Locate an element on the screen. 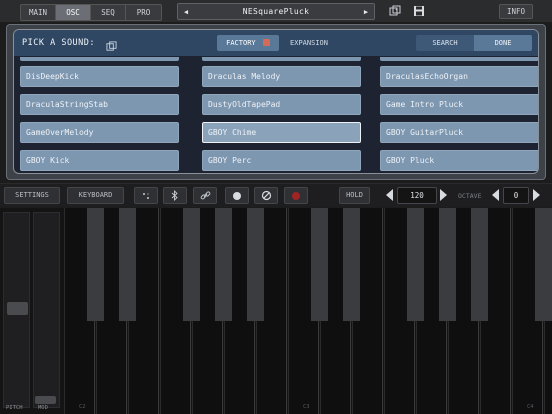 Image resolution: width=552 pixels, height=414 pixels. next-patch-button: ▶ is located at coordinates (366, 12).